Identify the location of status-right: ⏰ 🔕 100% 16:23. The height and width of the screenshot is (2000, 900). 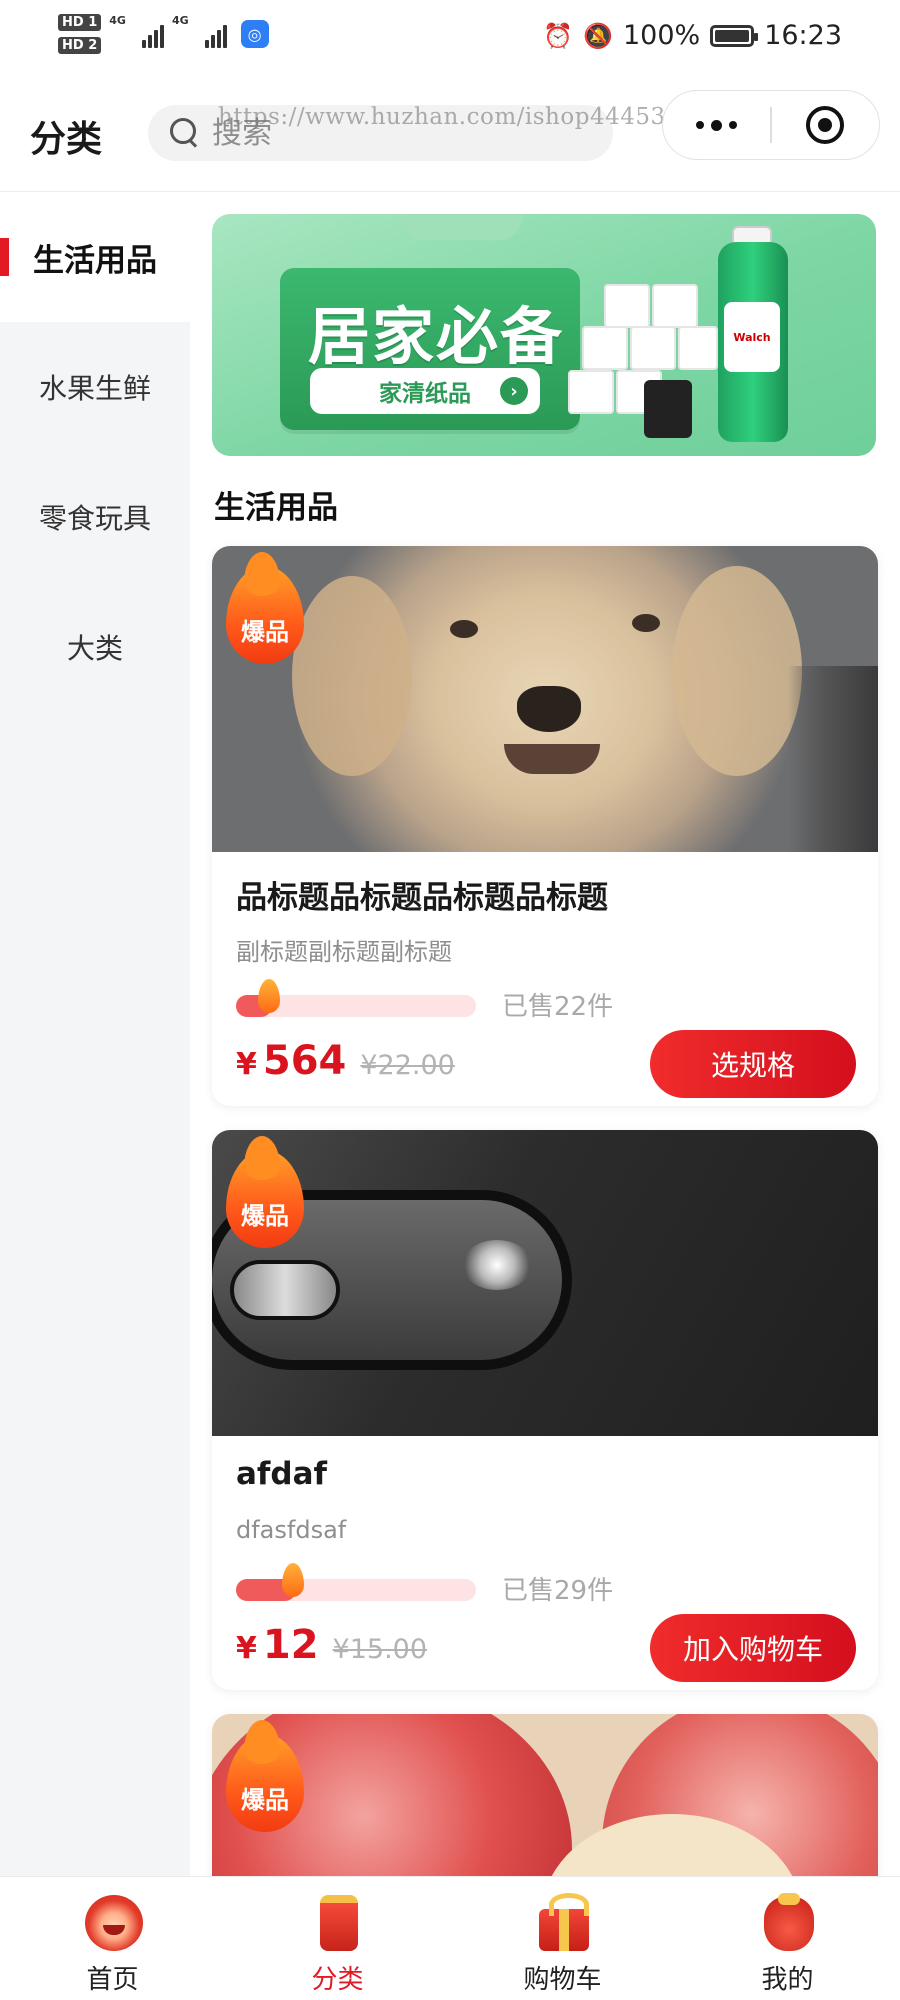
(692, 35).